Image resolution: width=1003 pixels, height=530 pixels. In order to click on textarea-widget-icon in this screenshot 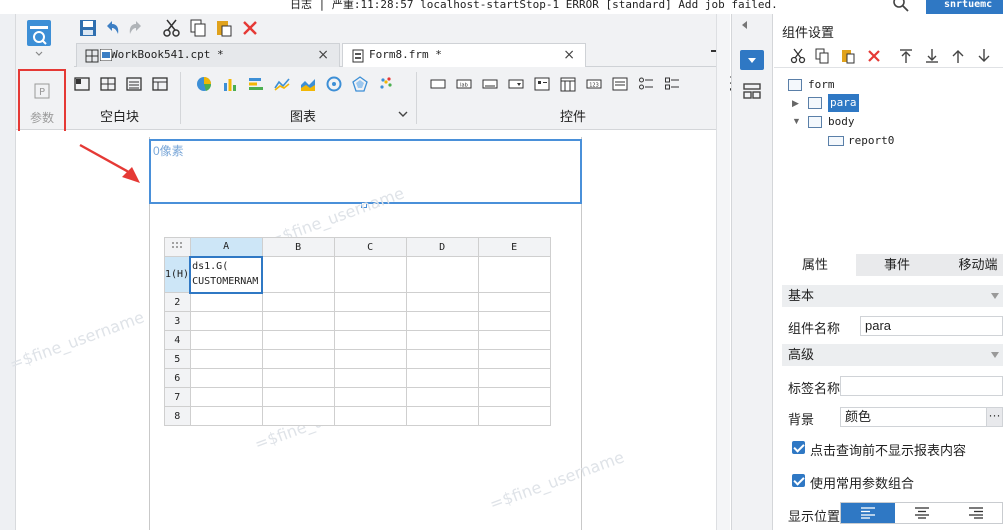, I will do `click(620, 84)`.